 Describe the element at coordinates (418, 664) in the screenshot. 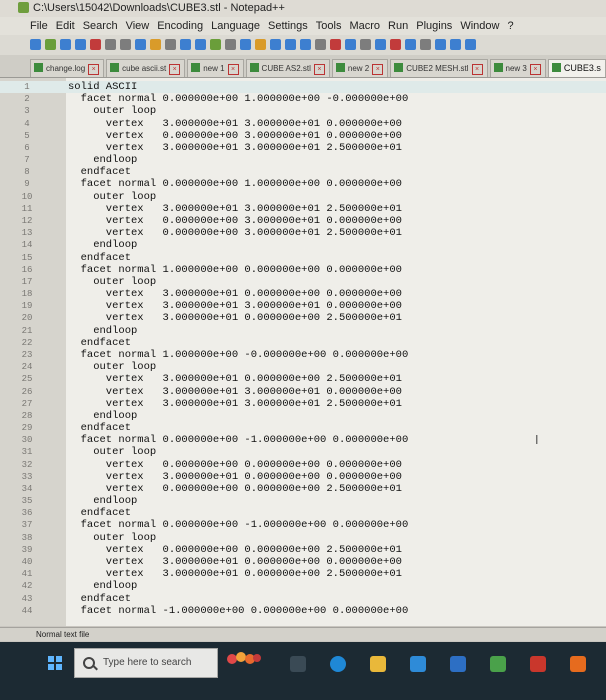

I see `store-icon` at that location.